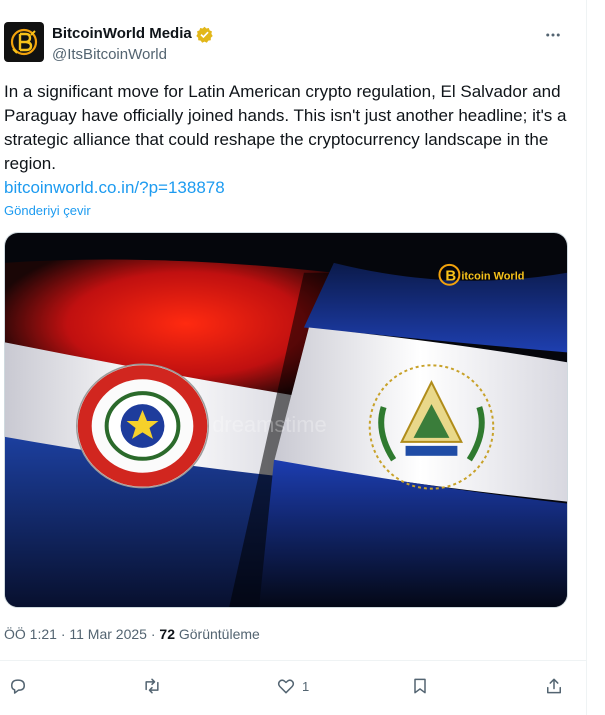 This screenshot has height=715, width=605. I want to click on paraguay-seal, so click(142, 426).